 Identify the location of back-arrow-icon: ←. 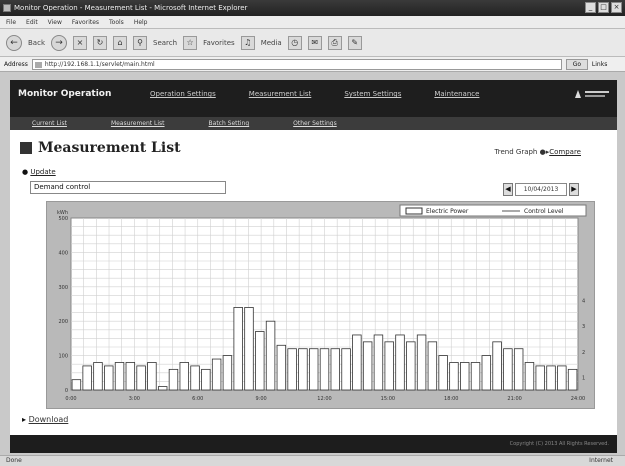
(14, 42).